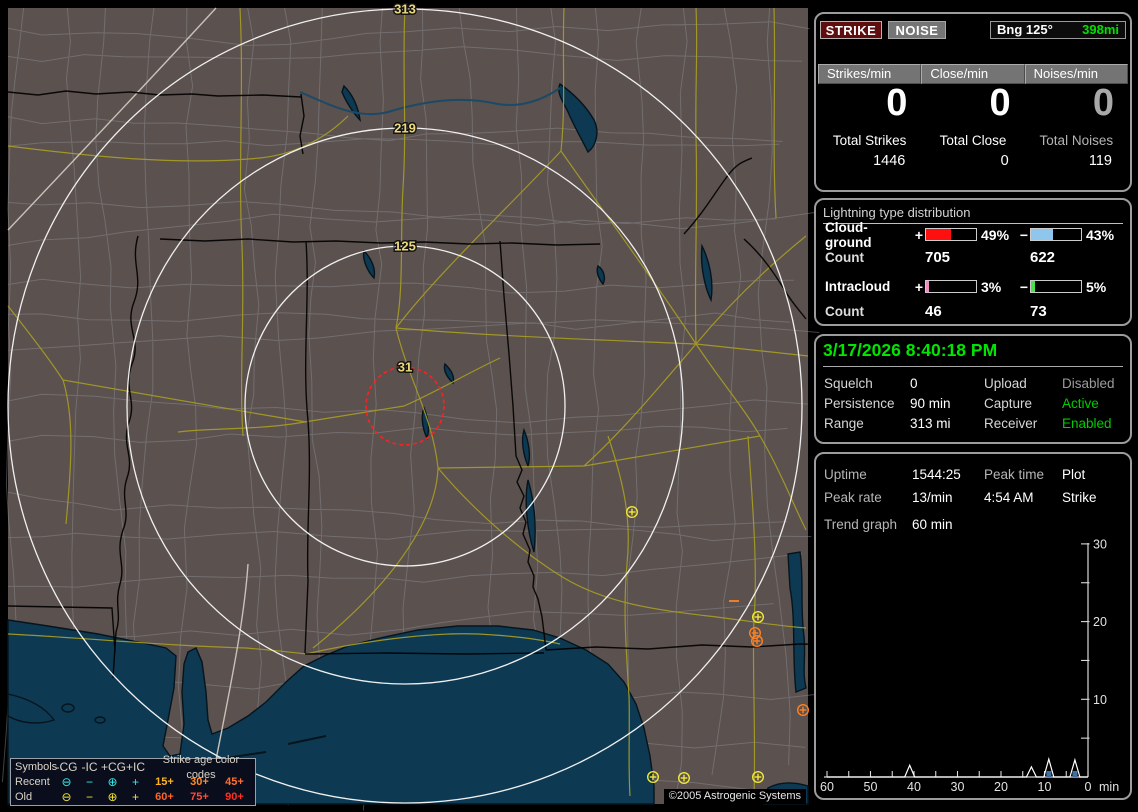 The width and height of the screenshot is (1138, 812). What do you see at coordinates (234, 782) in the screenshot?
I see `age-badge: 45+` at bounding box center [234, 782].